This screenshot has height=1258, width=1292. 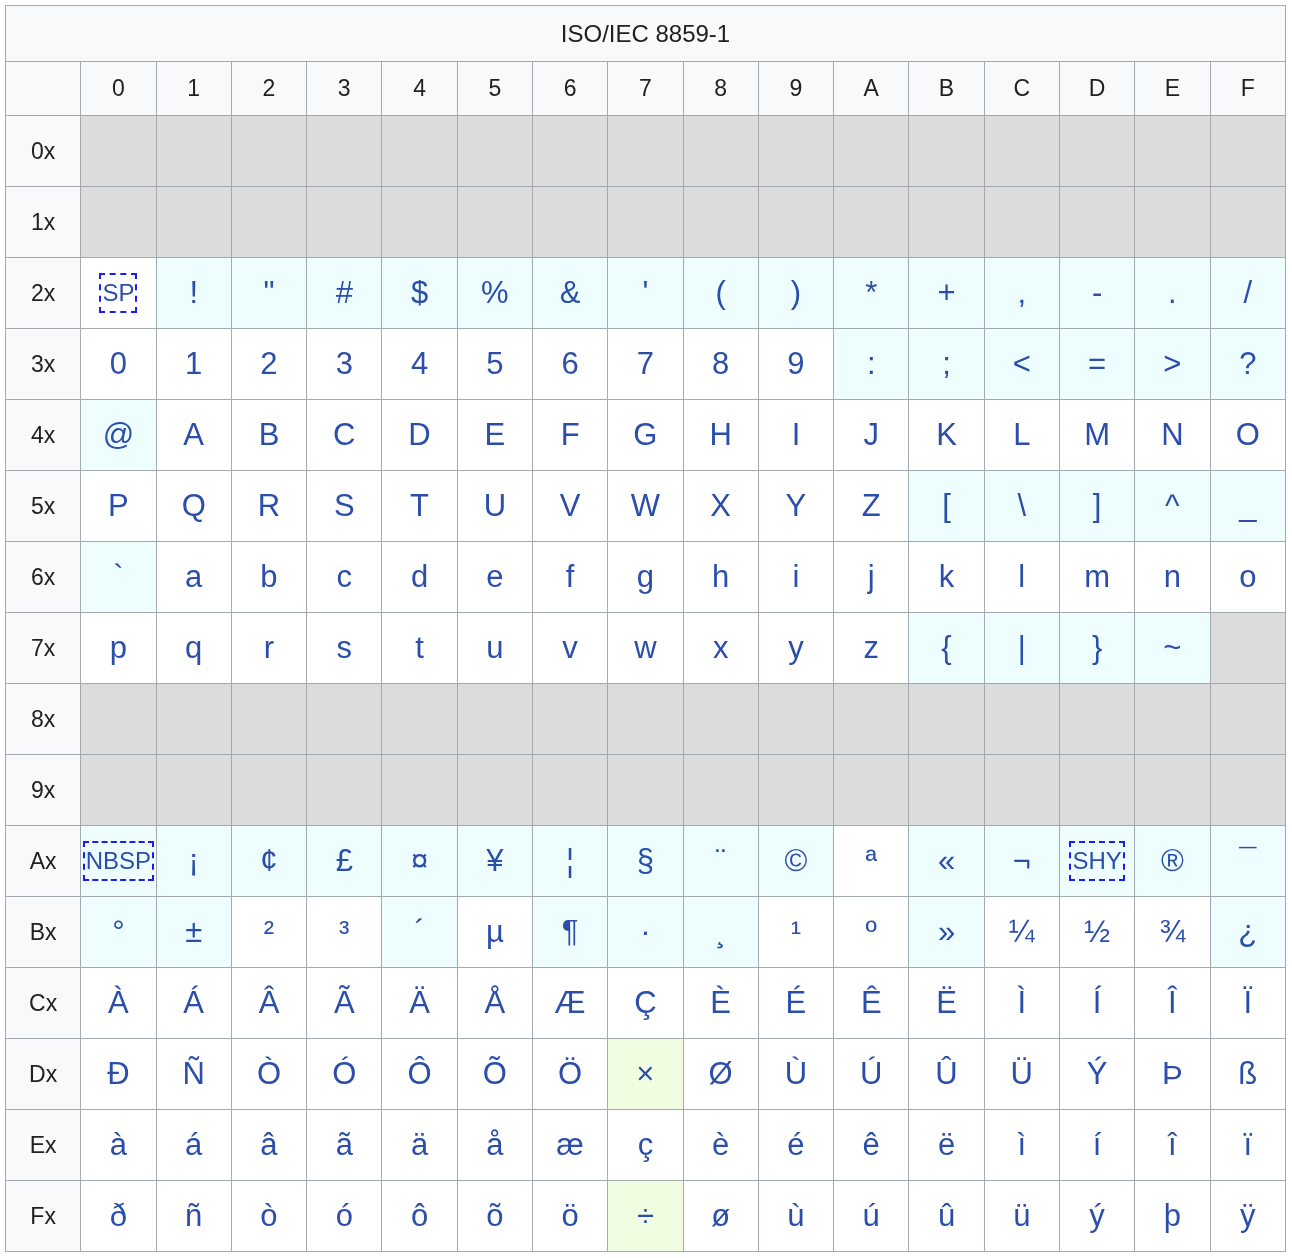 I want to click on character-cell: B, so click(x=269, y=435).